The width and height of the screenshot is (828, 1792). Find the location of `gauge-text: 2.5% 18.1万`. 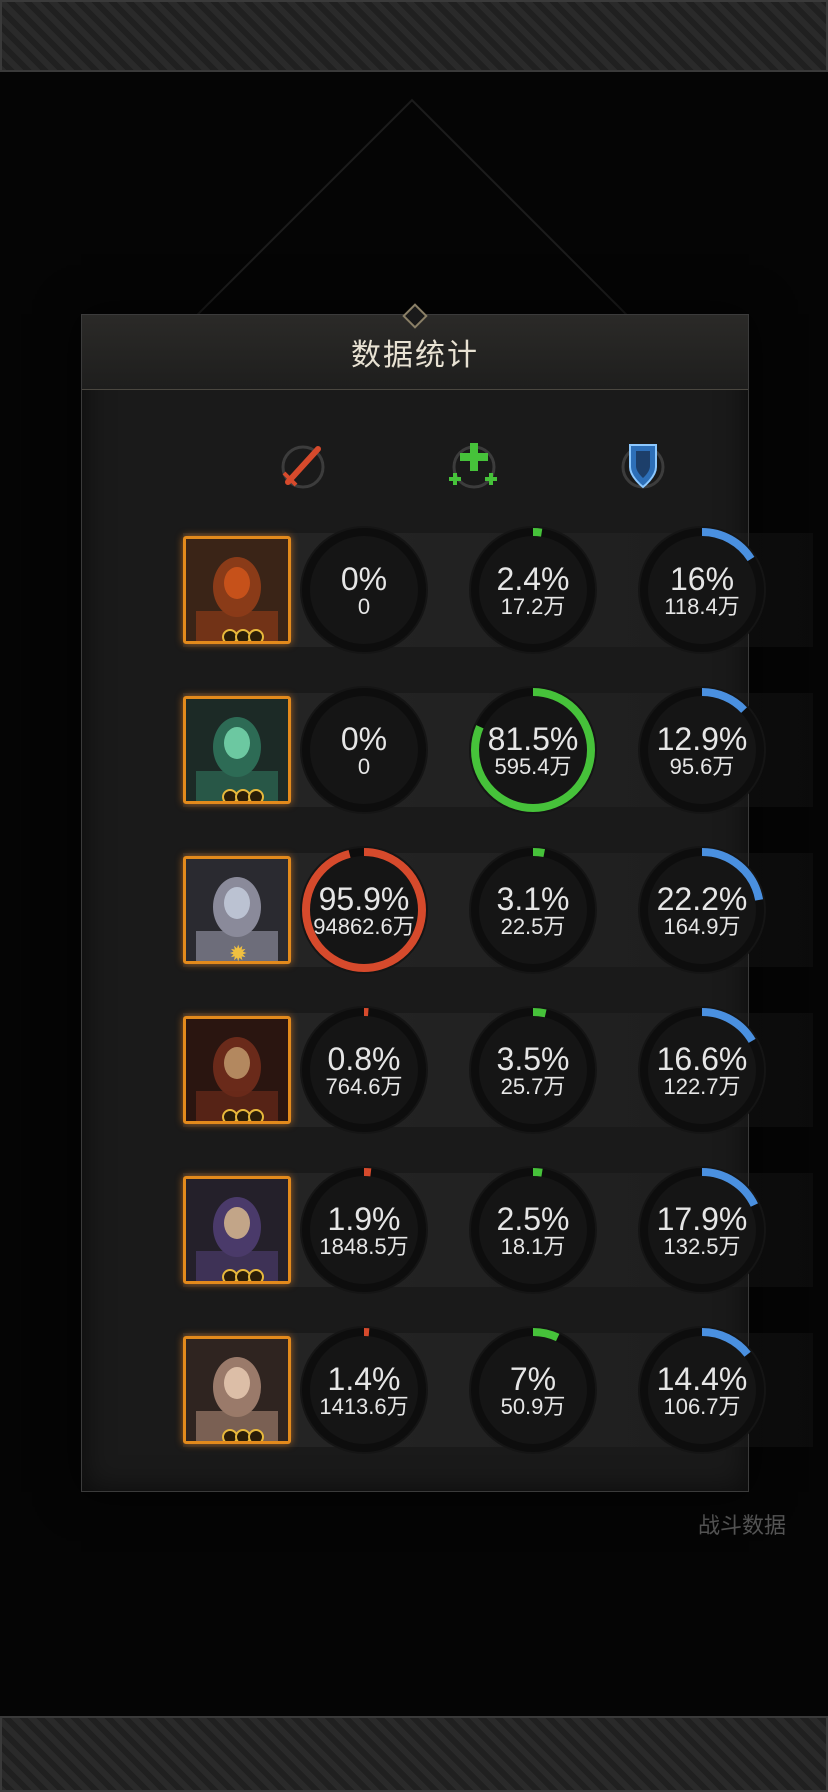

gauge-text: 2.5% 18.1万 is located at coordinates (533, 1230).